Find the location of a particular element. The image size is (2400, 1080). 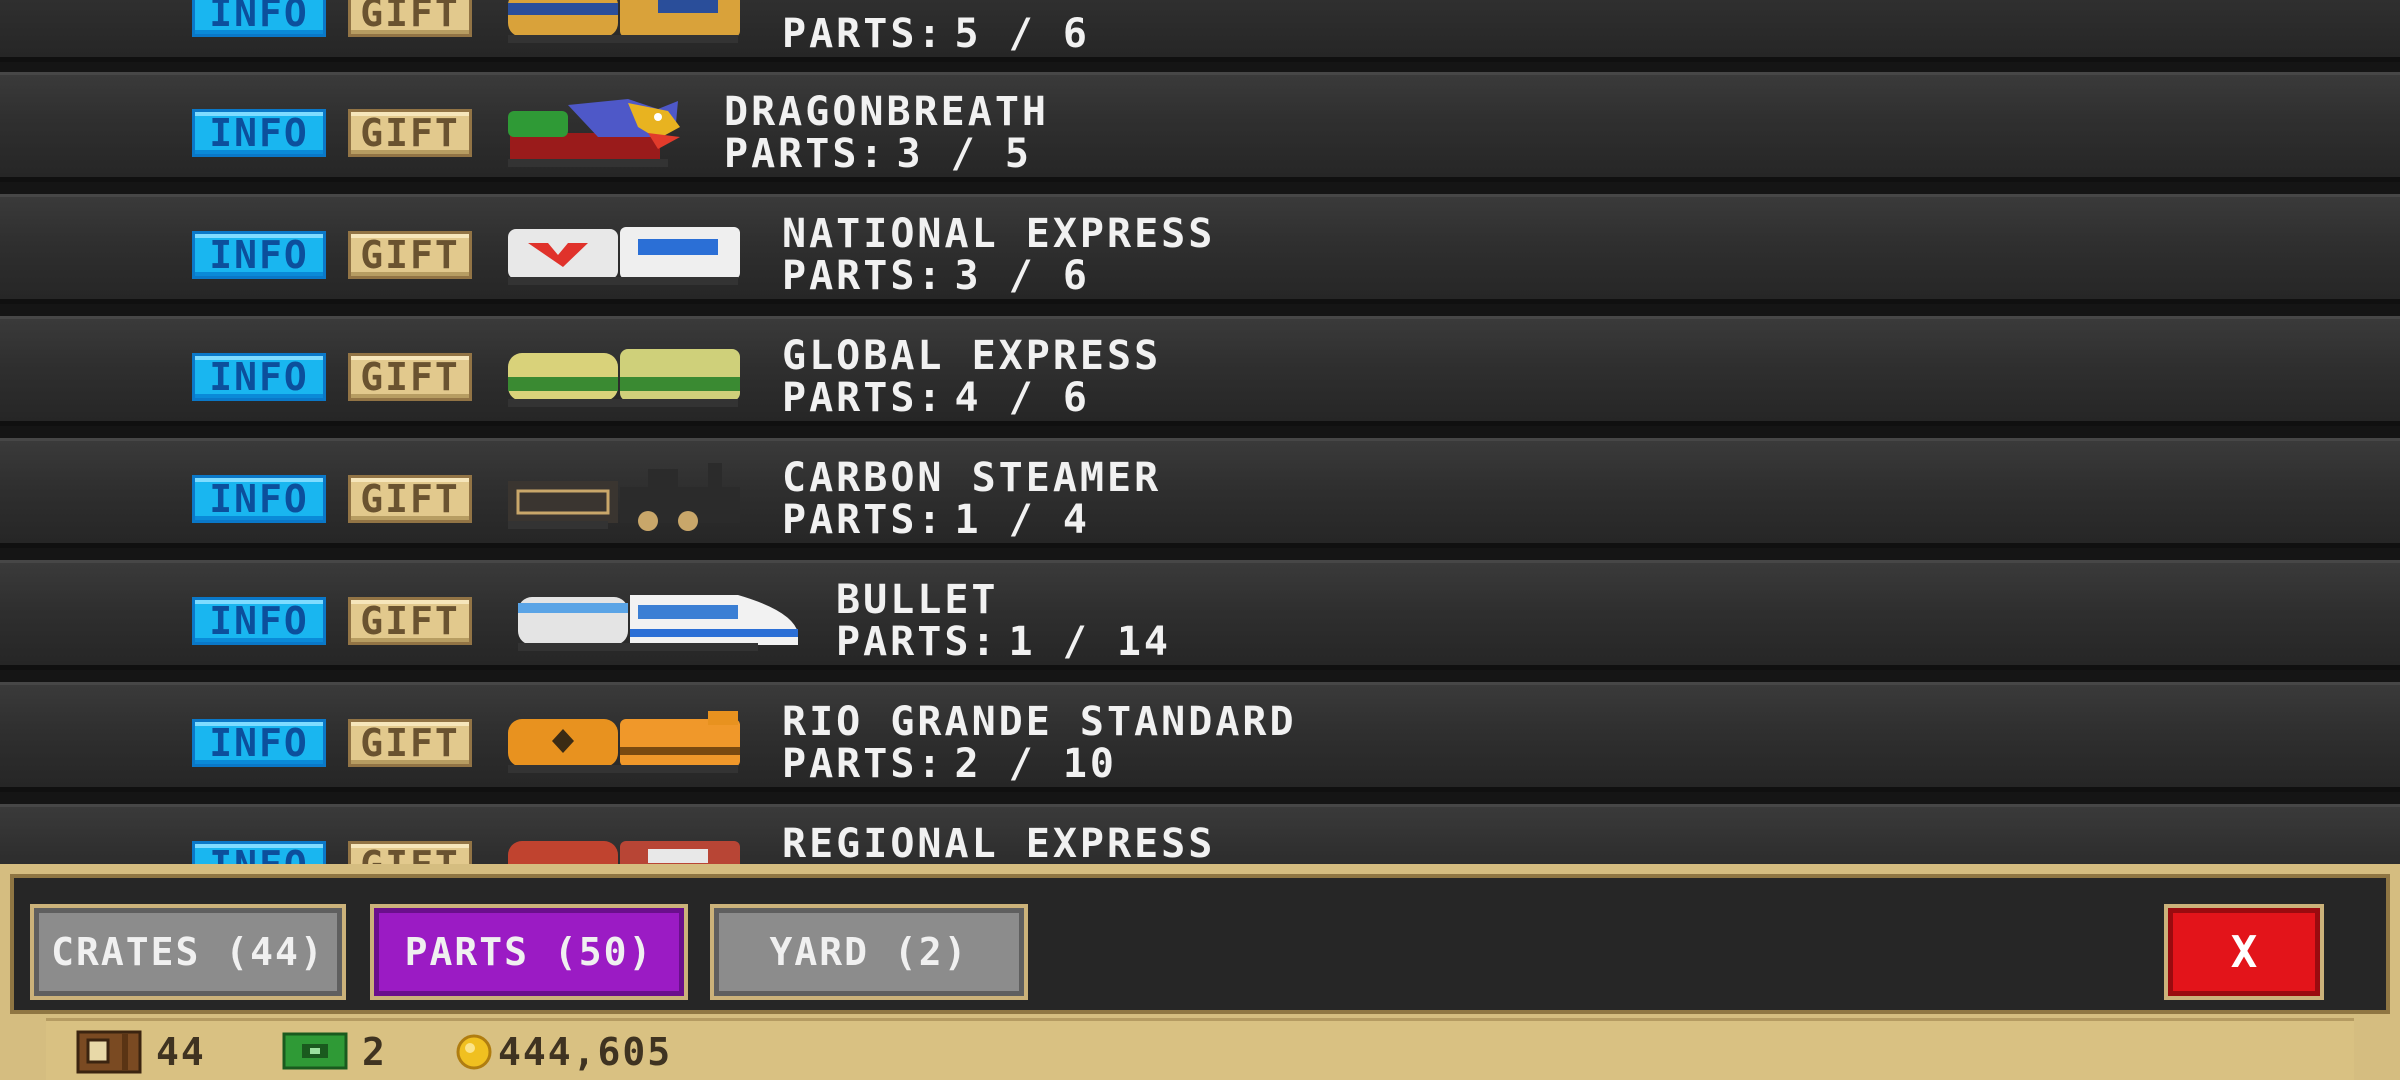

parts-count: PARTS: 1 / 14 is located at coordinates (1003, 642).